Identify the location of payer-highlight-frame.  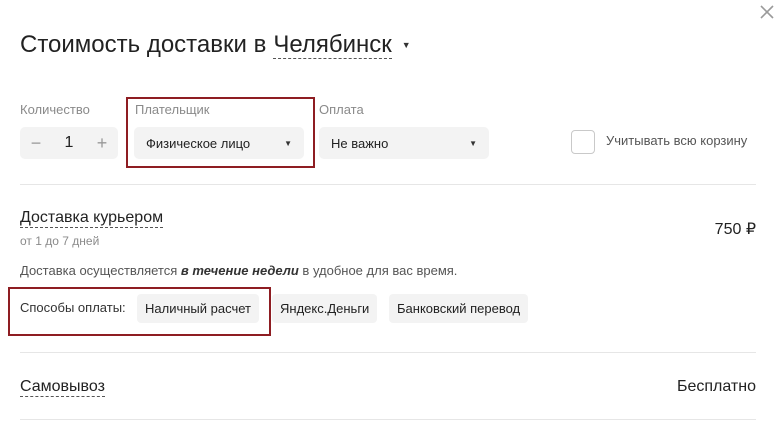
(220, 132).